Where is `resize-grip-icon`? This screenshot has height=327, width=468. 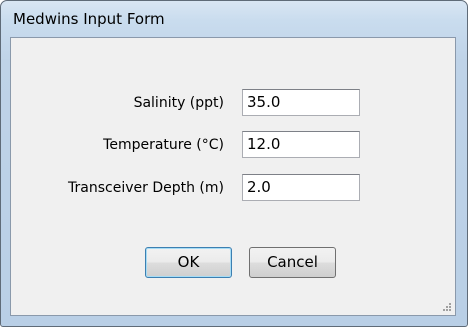
resize-grip-icon is located at coordinates (446, 306).